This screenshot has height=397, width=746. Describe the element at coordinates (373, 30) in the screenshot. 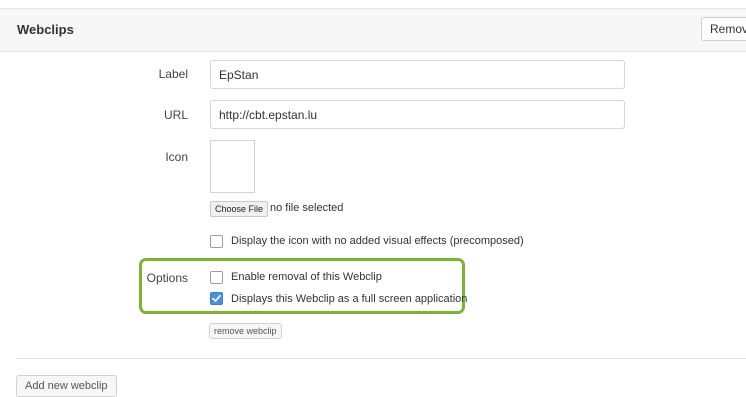

I see `webclips-header: Webclips Remove` at that location.